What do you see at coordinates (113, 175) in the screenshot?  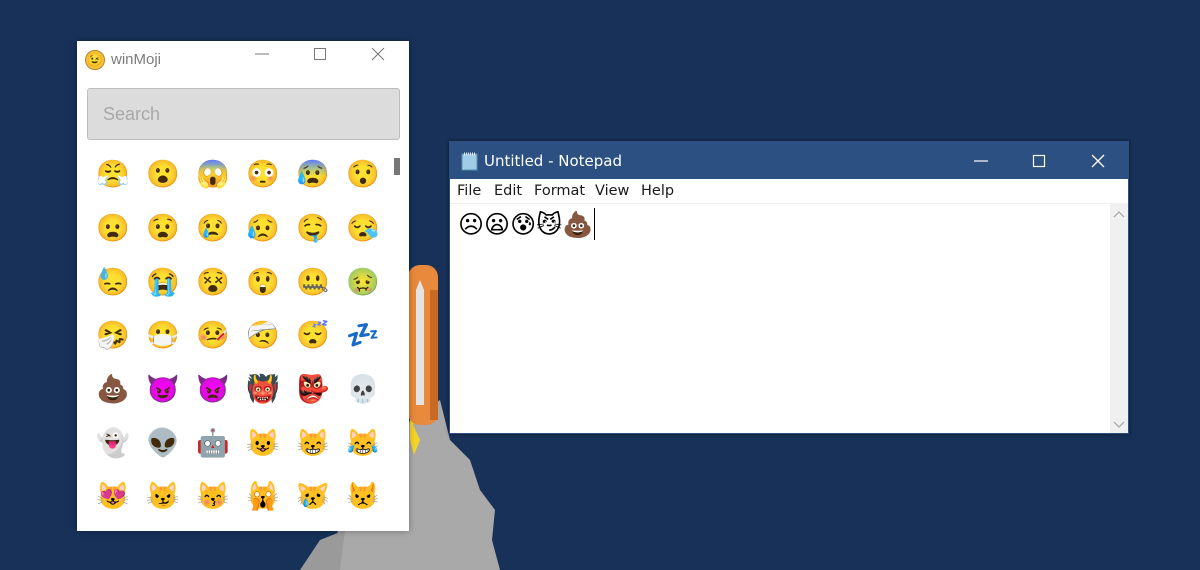 I see `emoji-button: 😤` at bounding box center [113, 175].